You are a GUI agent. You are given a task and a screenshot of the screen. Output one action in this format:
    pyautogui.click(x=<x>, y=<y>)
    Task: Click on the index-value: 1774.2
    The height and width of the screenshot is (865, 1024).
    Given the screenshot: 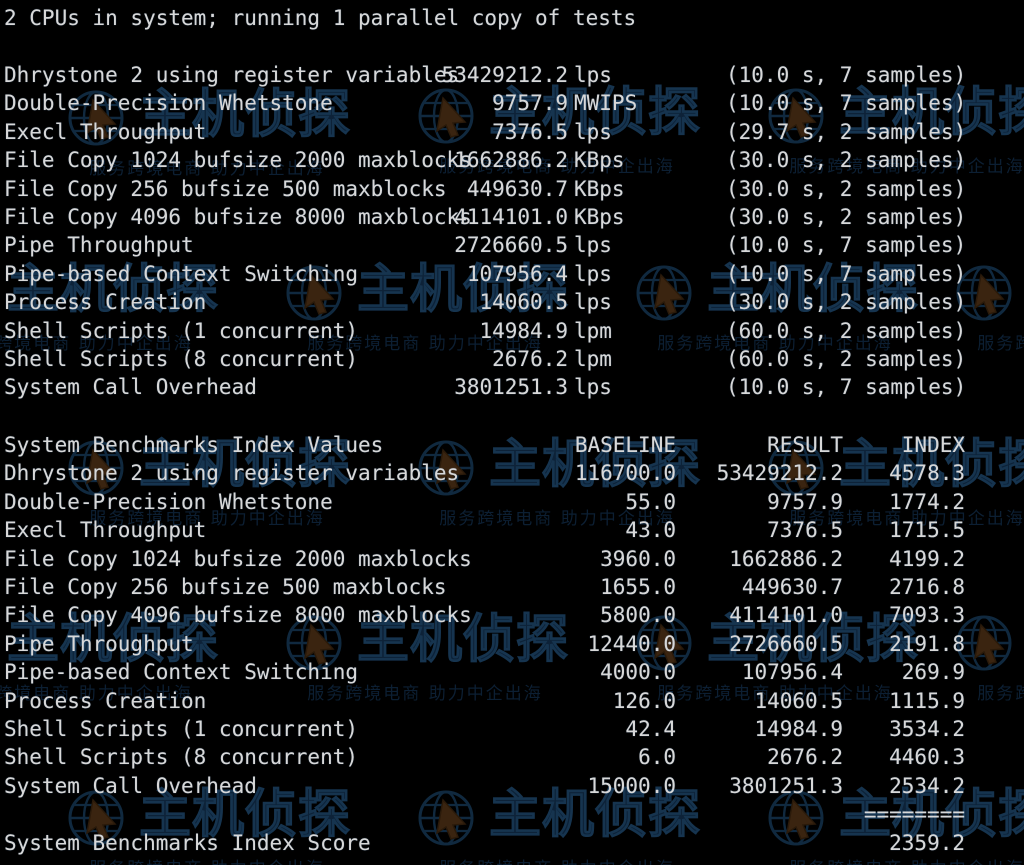 What is the action you would take?
    pyautogui.click(x=927, y=501)
    